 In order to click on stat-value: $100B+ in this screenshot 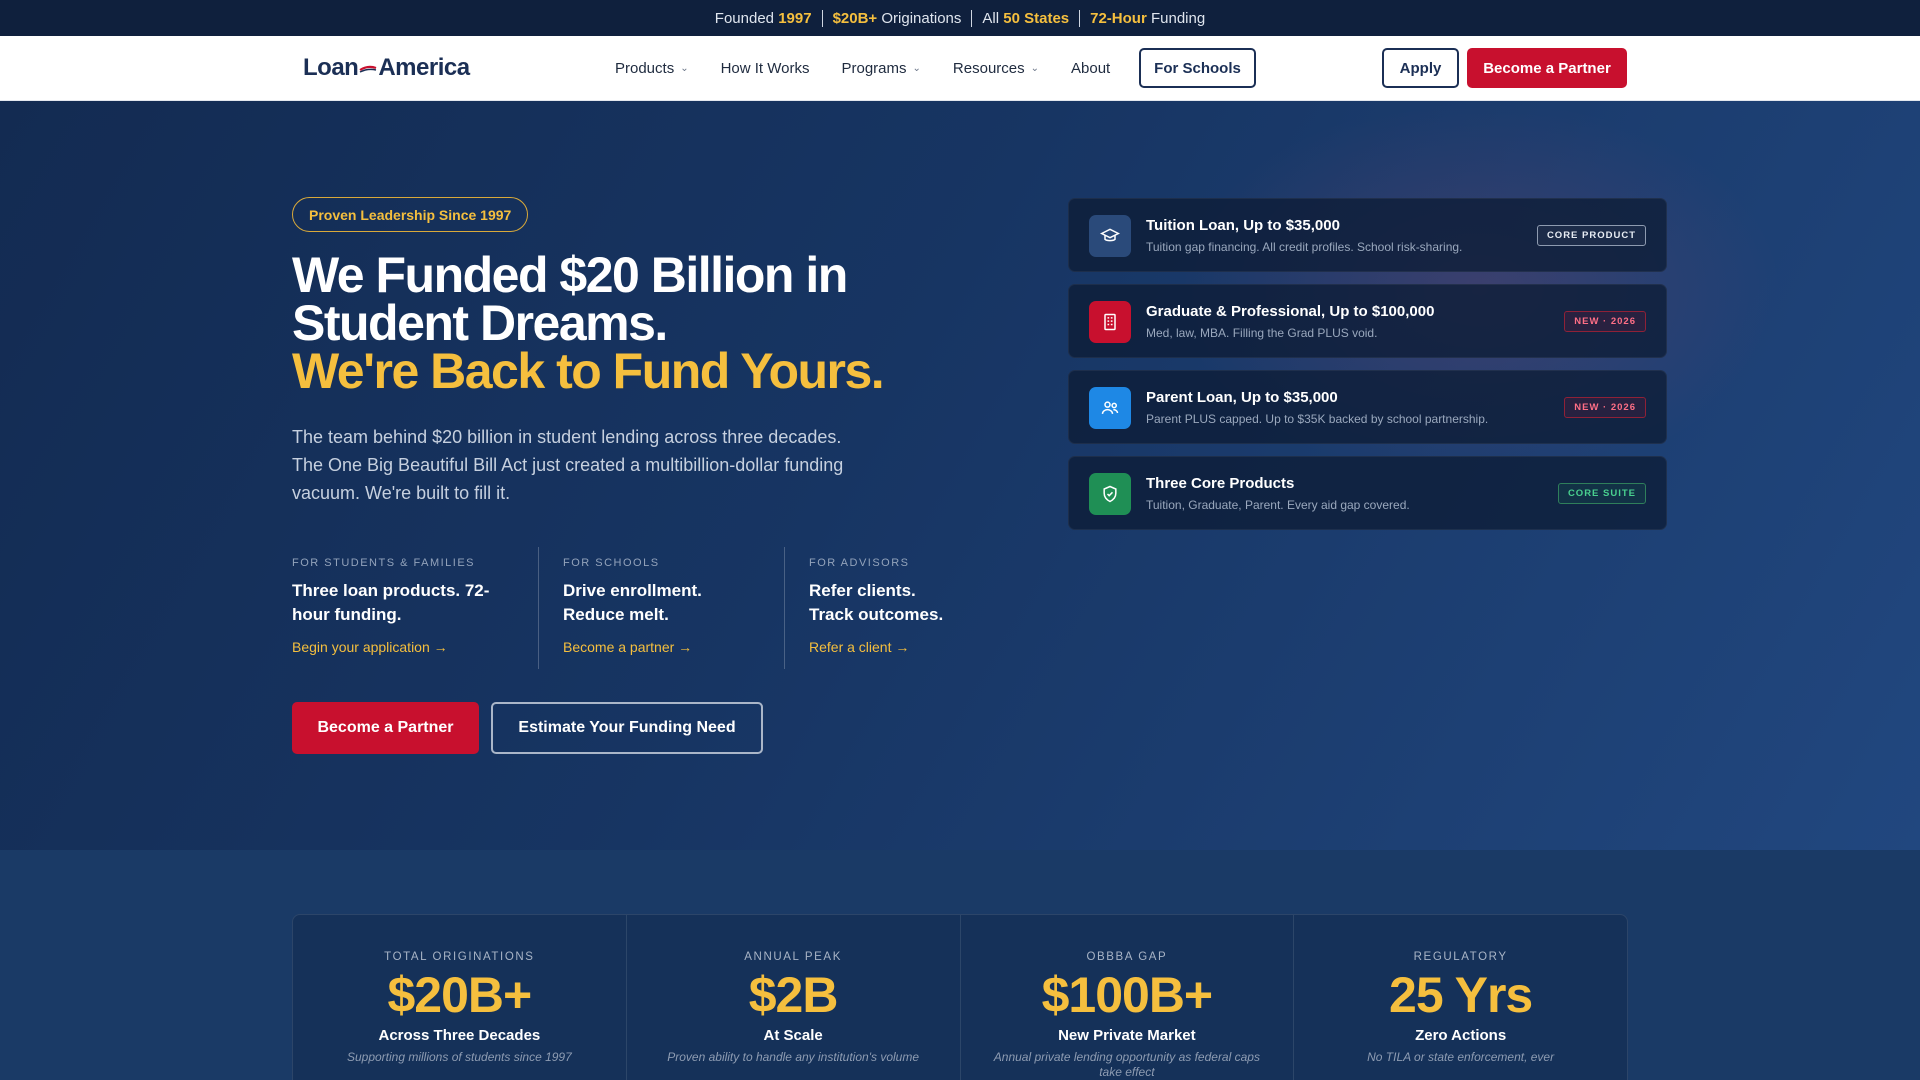, I will do `click(1127, 995)`.